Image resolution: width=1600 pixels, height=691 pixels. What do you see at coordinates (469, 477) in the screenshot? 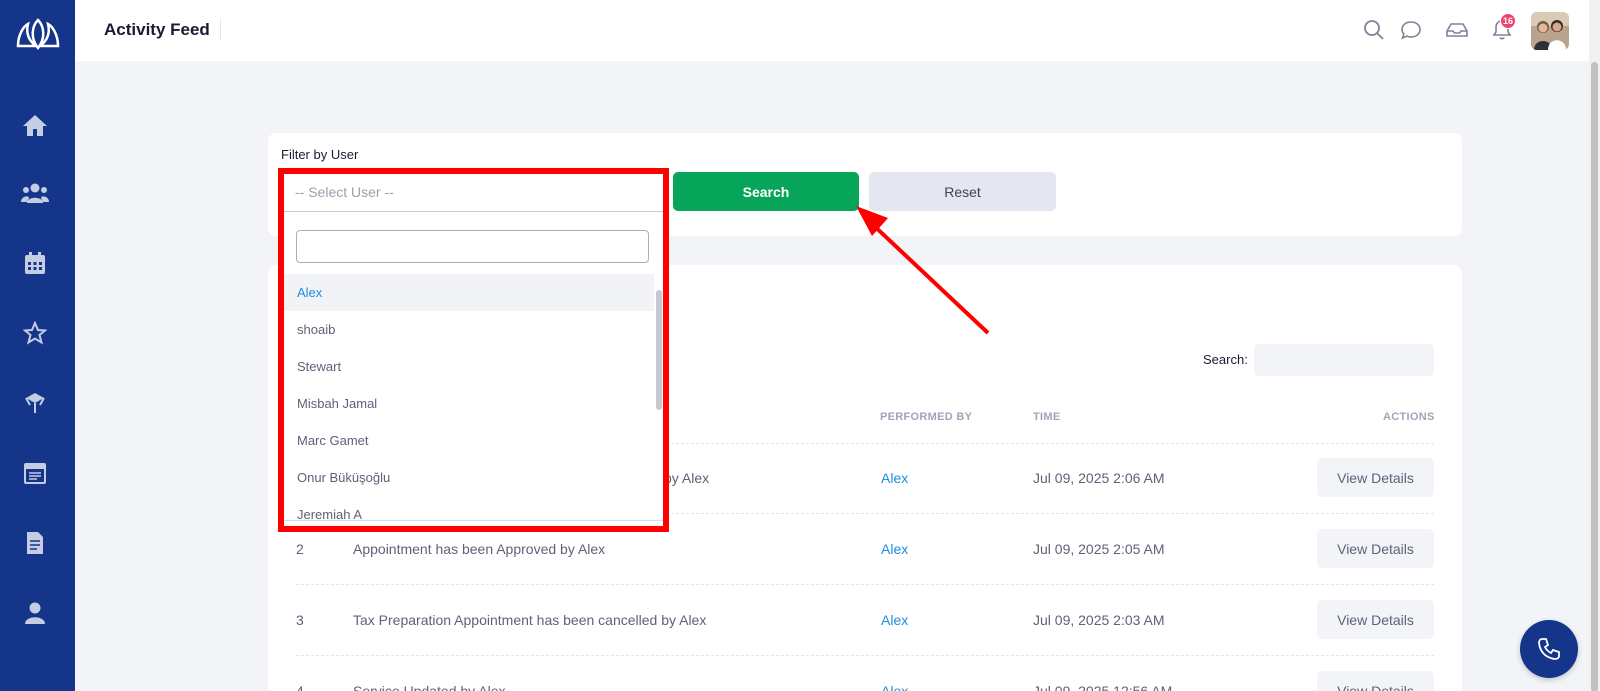
I see `dropdown-option: Onur Büküşoğlu` at bounding box center [469, 477].